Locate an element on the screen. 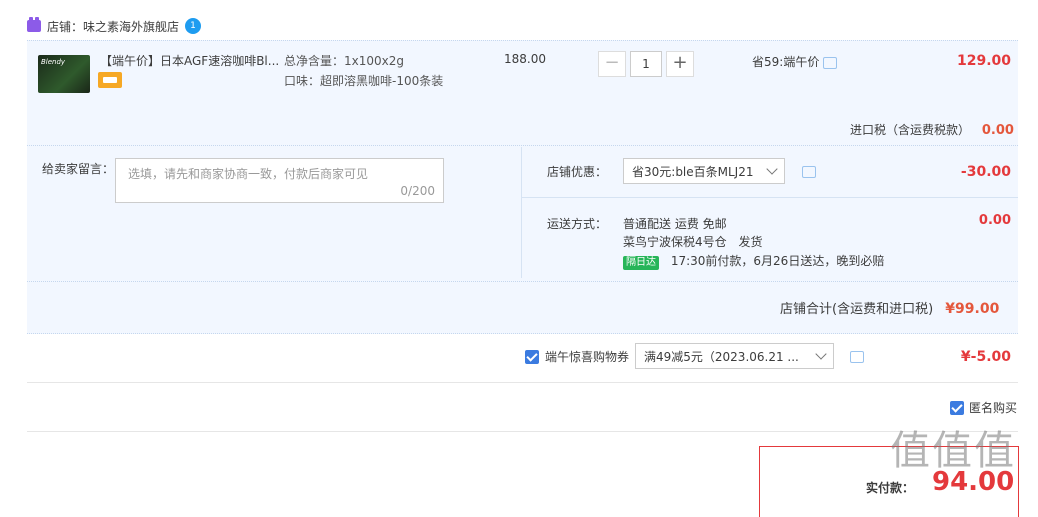 This screenshot has width=1038, height=517. note-char-count: 0/200 is located at coordinates (417, 191).